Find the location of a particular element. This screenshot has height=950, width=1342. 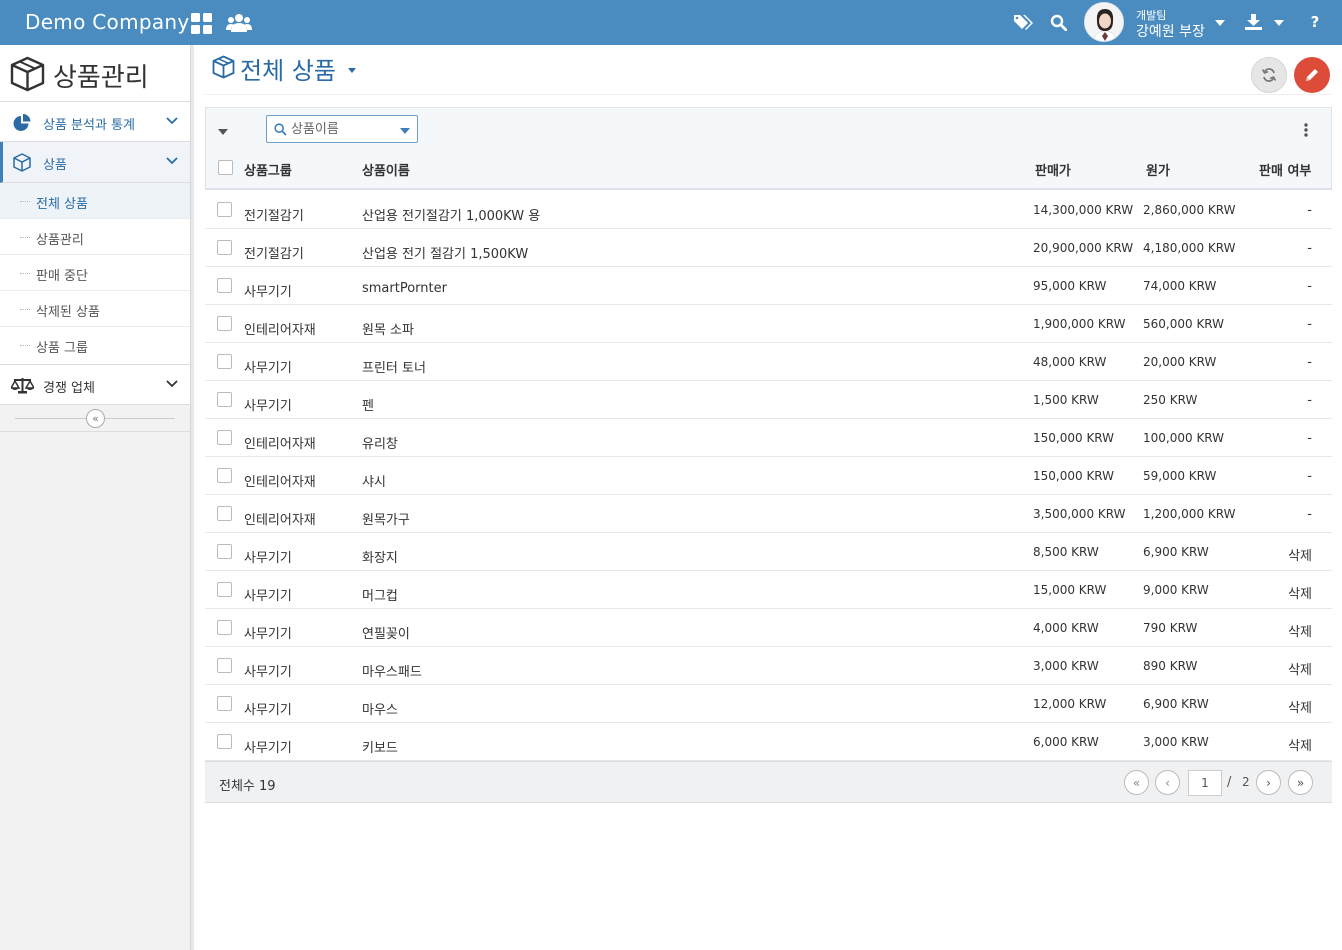

sidebar-item-product-management: 상품관리 is located at coordinates (95, 237).